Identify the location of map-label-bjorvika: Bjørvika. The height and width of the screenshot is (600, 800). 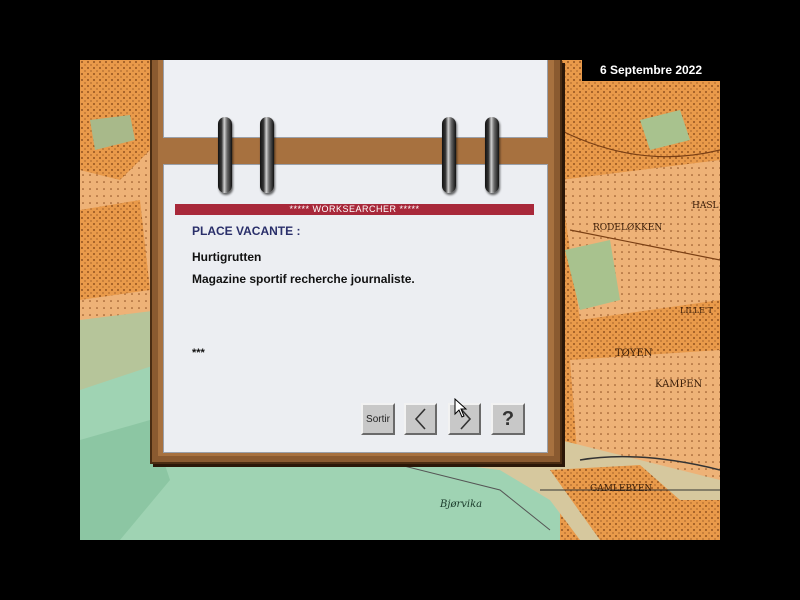
(460, 504).